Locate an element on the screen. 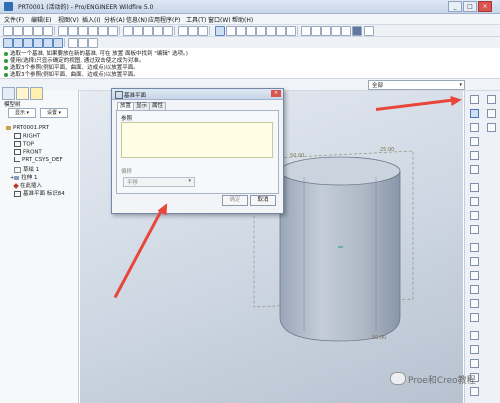 This screenshot has width=500, height=403. close-window-icon is located at coordinates (168, 31).